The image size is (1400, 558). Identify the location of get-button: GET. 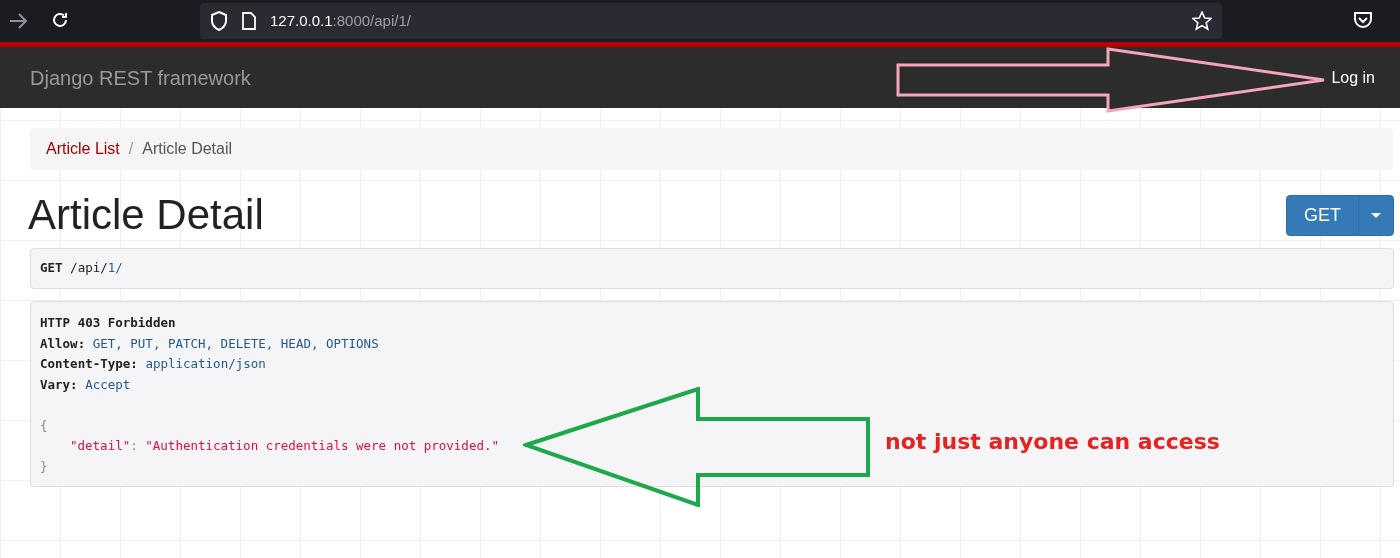
(1322, 215).